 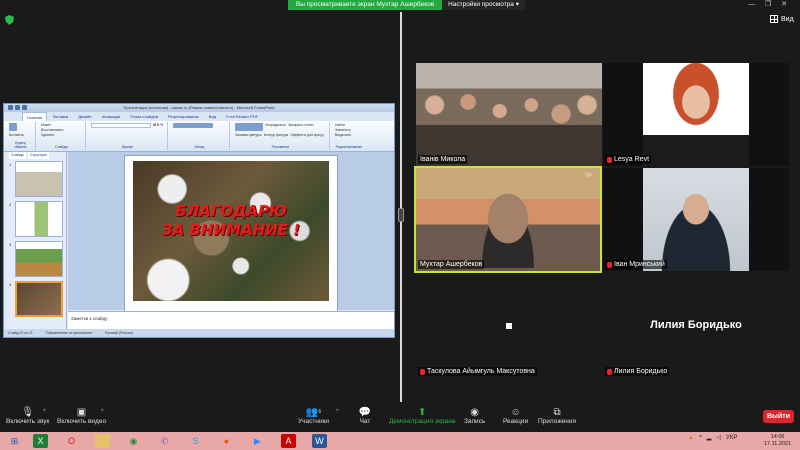 What do you see at coordinates (28, 412) in the screenshot?
I see `muted-mic-icon: 🎙` at bounding box center [28, 412].